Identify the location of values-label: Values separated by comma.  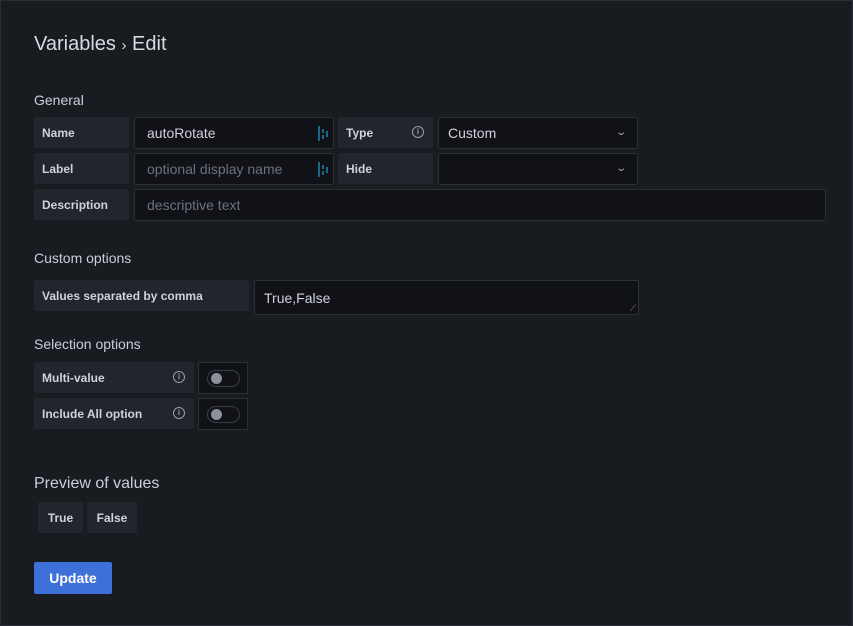
(141, 295).